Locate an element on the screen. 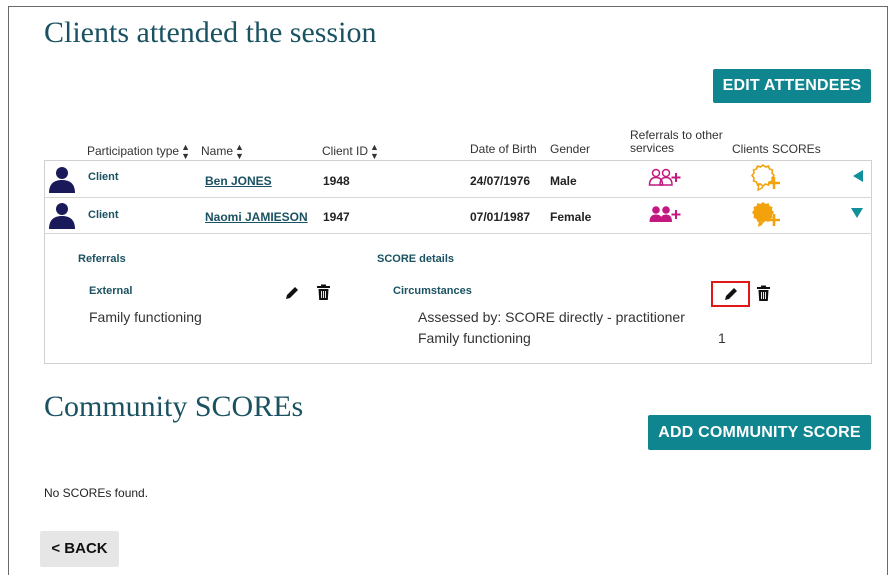  header-gender: Gender is located at coordinates (570, 149).